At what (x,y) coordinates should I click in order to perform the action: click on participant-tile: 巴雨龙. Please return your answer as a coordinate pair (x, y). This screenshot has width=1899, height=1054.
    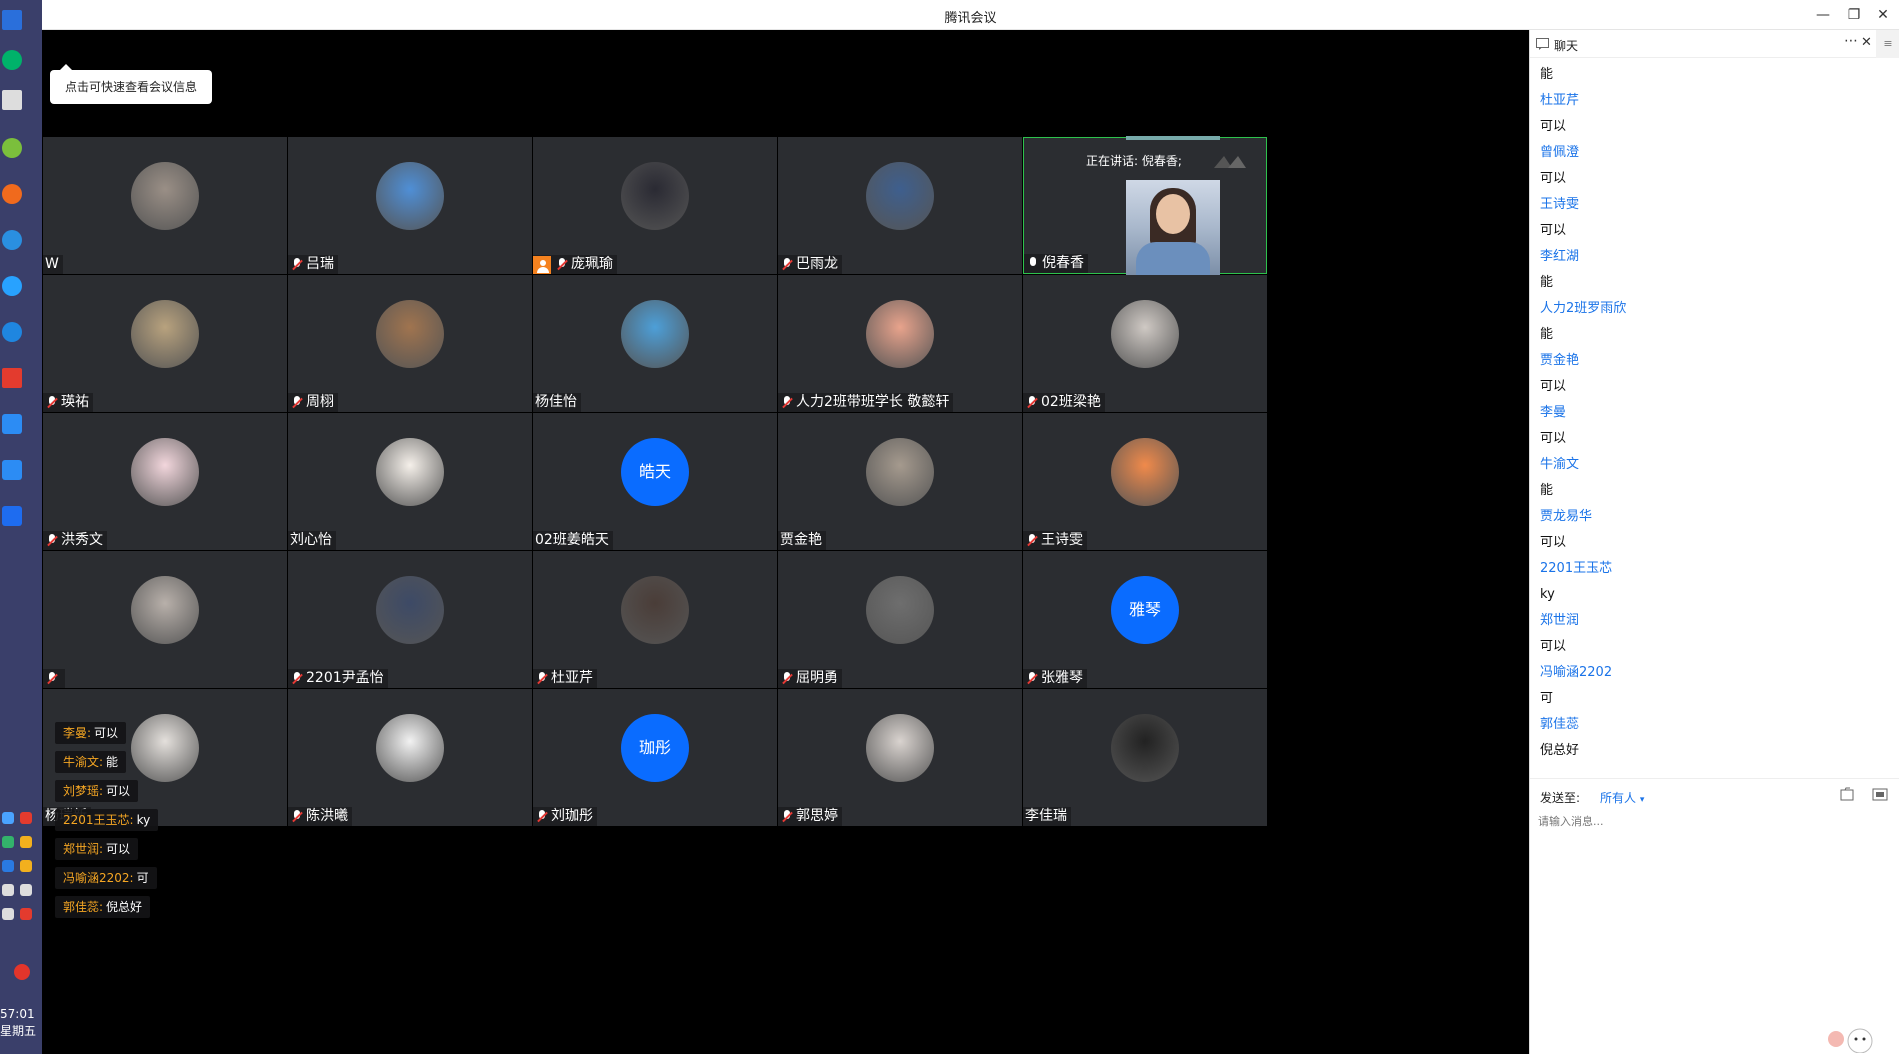
    Looking at the image, I should click on (900, 205).